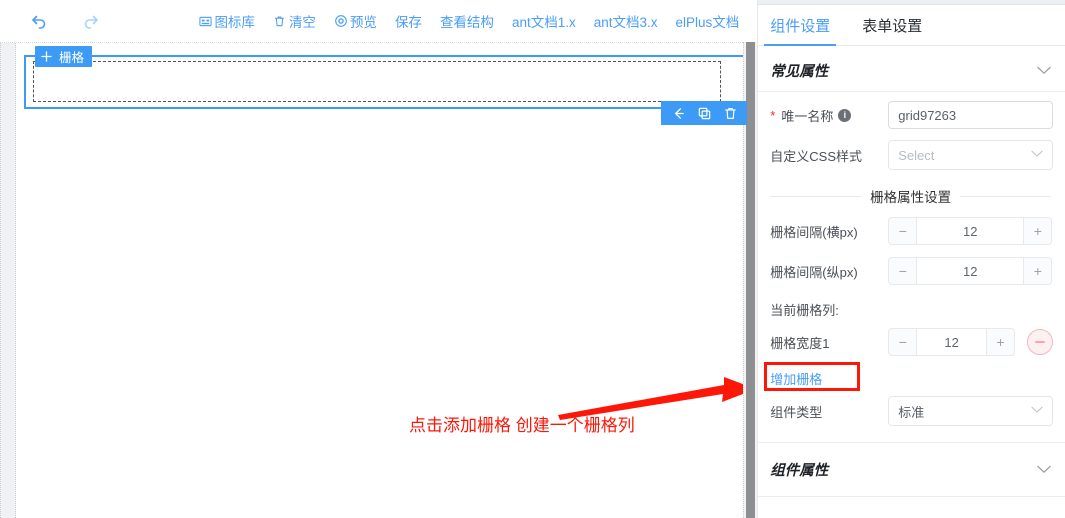  I want to click on grid-dropzone, so click(377, 81).